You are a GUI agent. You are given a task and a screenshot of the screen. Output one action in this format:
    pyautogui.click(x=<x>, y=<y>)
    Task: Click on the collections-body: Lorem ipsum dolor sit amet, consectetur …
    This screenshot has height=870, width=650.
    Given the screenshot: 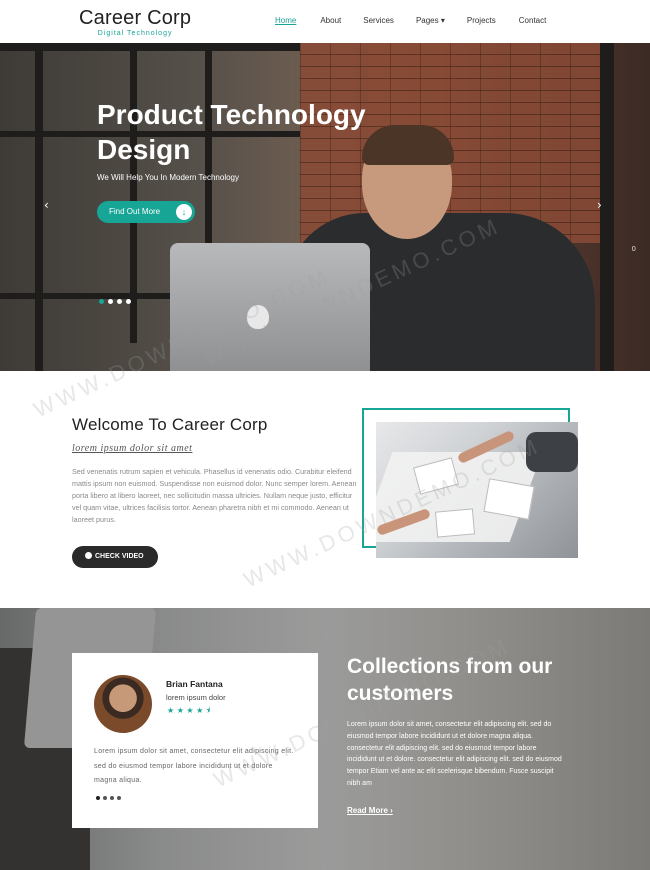 What is the action you would take?
    pyautogui.click(x=454, y=754)
    